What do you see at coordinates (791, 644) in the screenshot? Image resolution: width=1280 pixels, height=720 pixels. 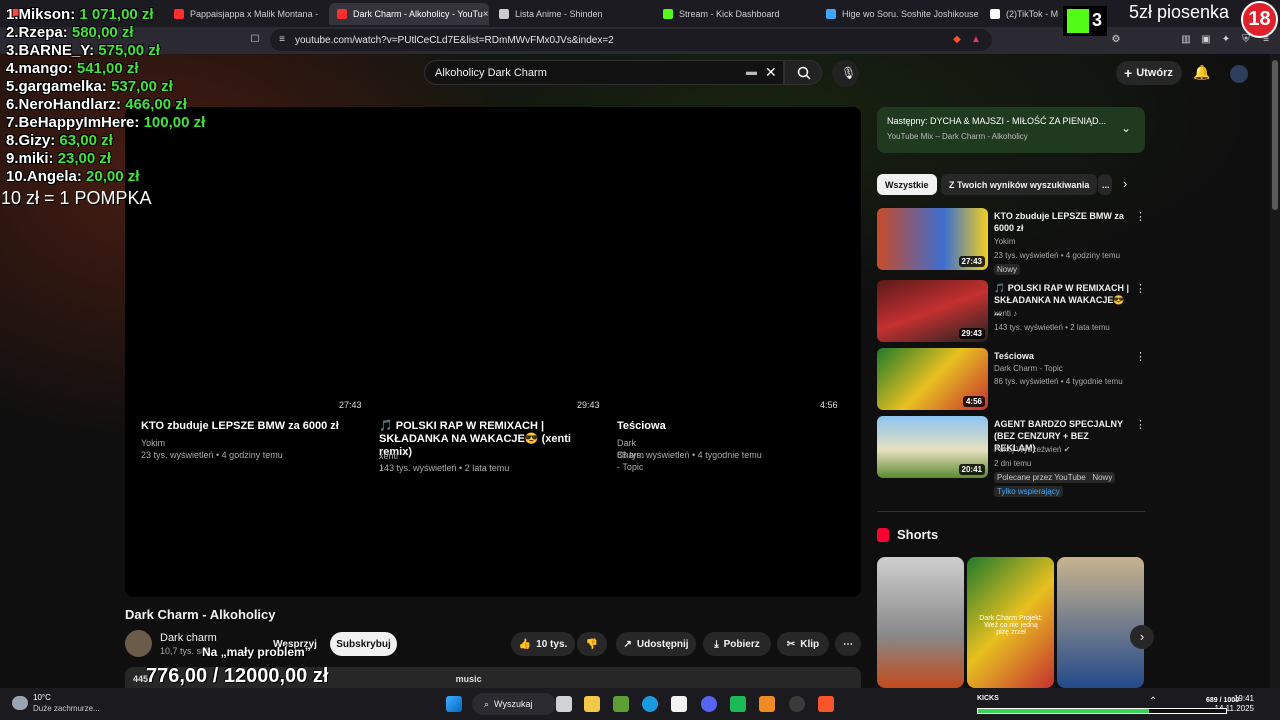 I see `scissors-icon: ✂` at bounding box center [791, 644].